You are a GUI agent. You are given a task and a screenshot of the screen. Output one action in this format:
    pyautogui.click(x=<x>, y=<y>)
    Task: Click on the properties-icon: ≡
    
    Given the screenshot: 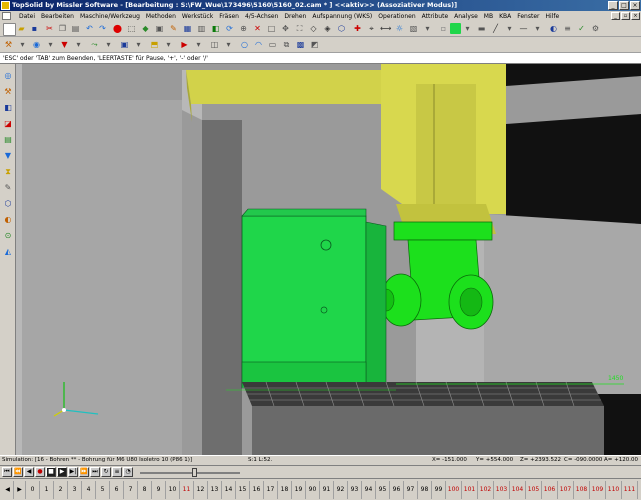 What is the action you would take?
    pyautogui.click(x=567, y=28)
    